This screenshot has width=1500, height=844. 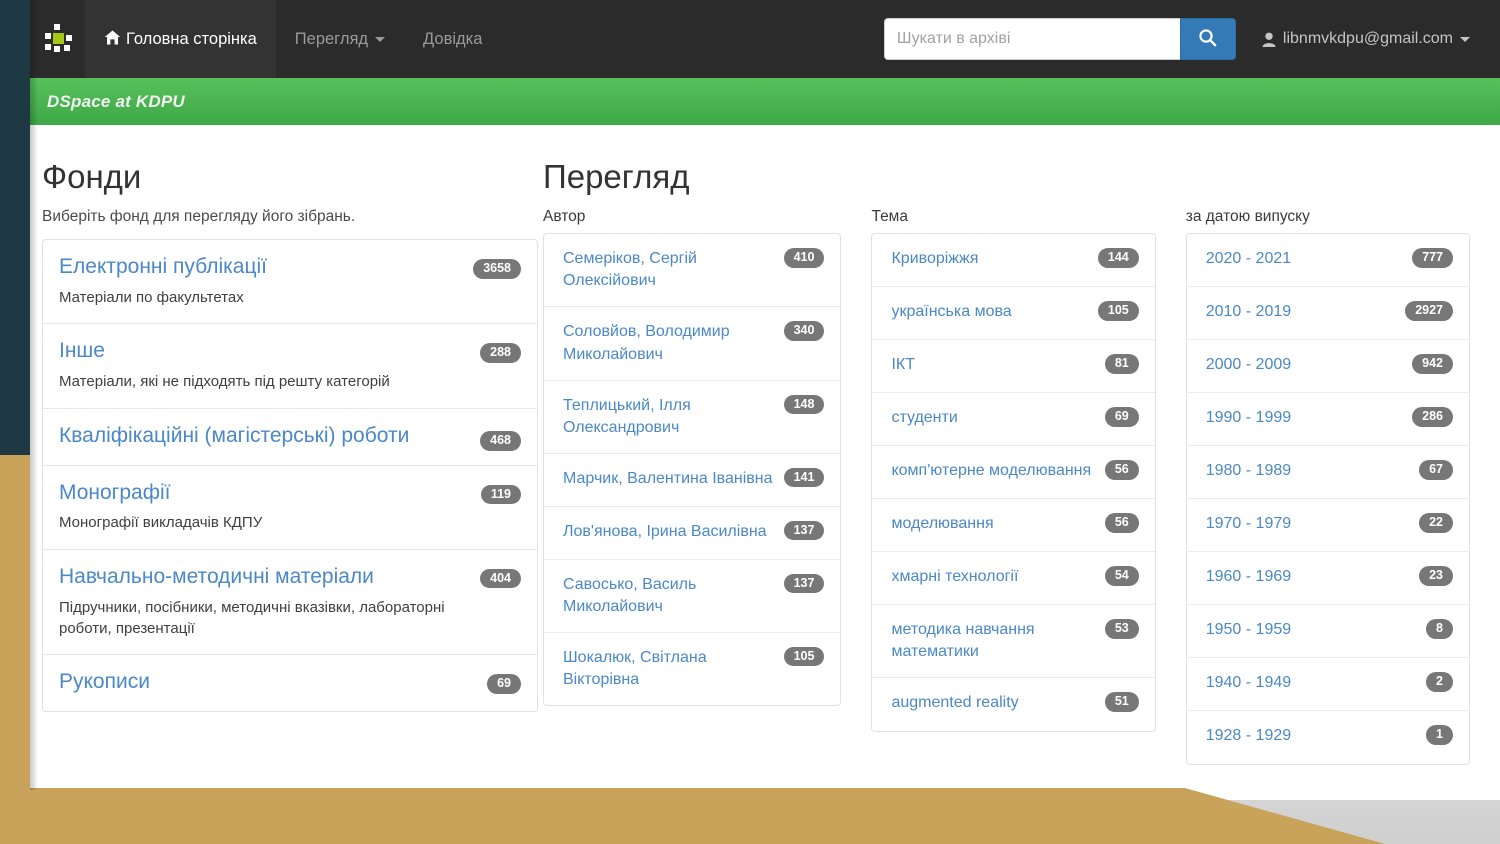 I want to click on browse-item-label: 1928 - 1929, so click(x=1248, y=735).